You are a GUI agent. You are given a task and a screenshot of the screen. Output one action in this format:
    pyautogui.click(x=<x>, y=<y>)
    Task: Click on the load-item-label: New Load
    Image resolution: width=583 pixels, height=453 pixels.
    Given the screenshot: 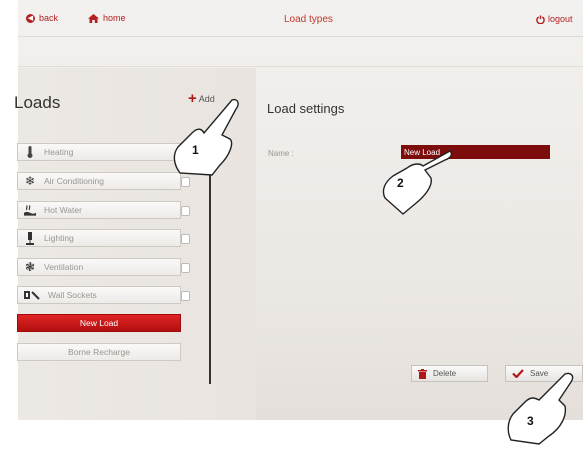 What is the action you would take?
    pyautogui.click(x=99, y=323)
    